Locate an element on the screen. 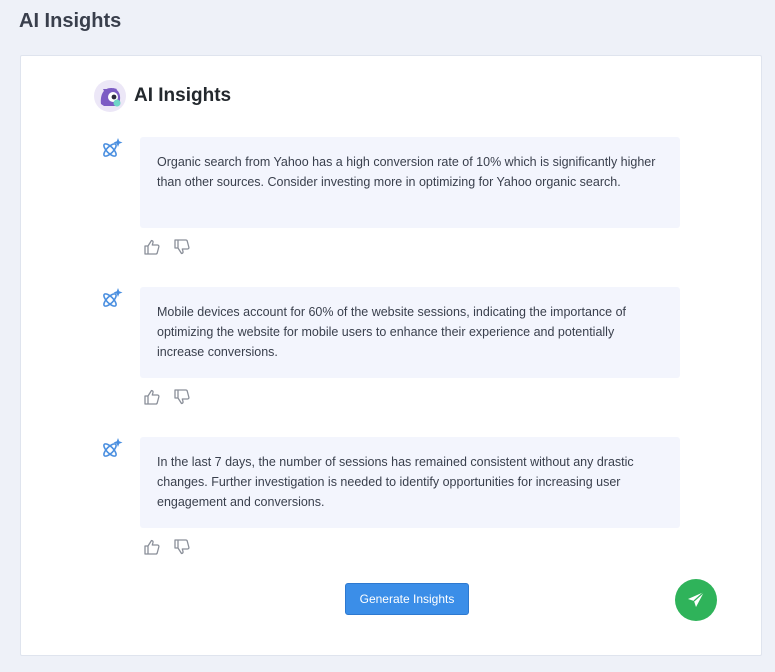 This screenshot has width=775, height=672. page-title: AI Insights is located at coordinates (70, 21).